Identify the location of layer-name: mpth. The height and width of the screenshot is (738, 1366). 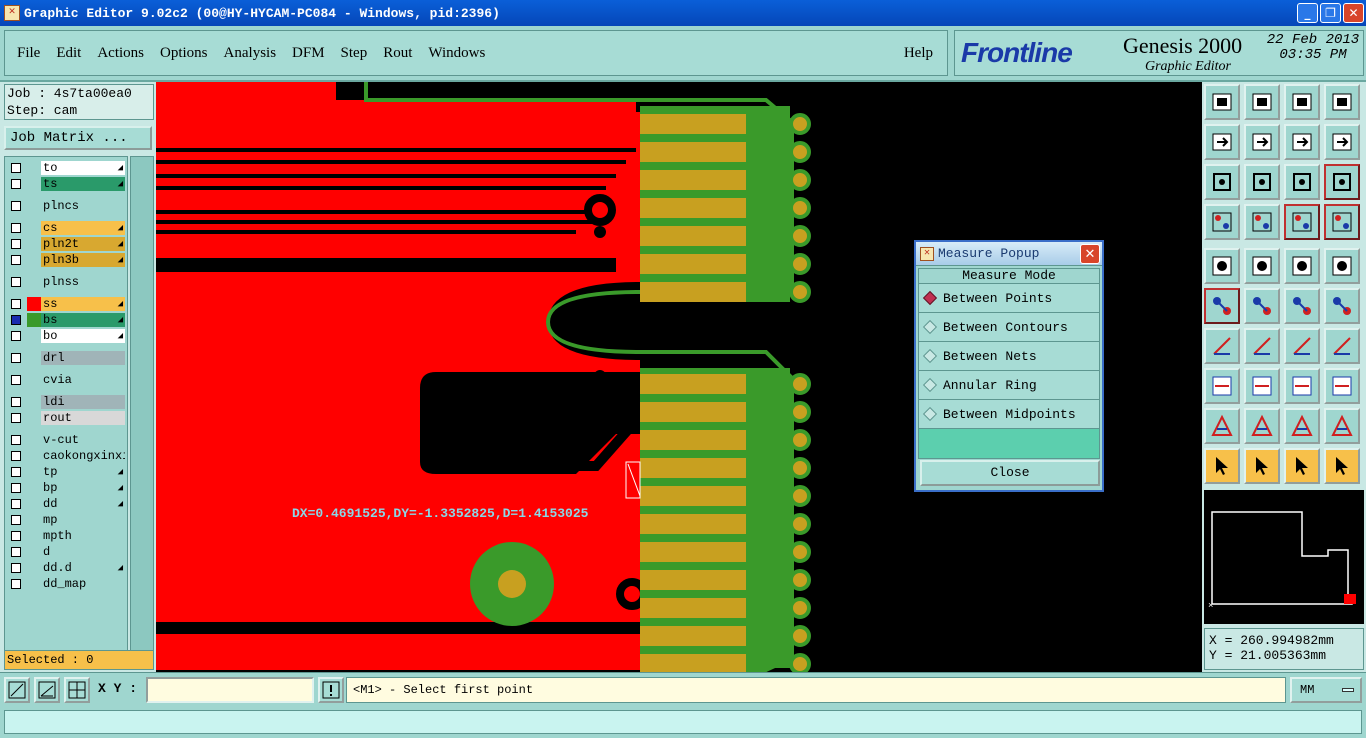
(83, 536).